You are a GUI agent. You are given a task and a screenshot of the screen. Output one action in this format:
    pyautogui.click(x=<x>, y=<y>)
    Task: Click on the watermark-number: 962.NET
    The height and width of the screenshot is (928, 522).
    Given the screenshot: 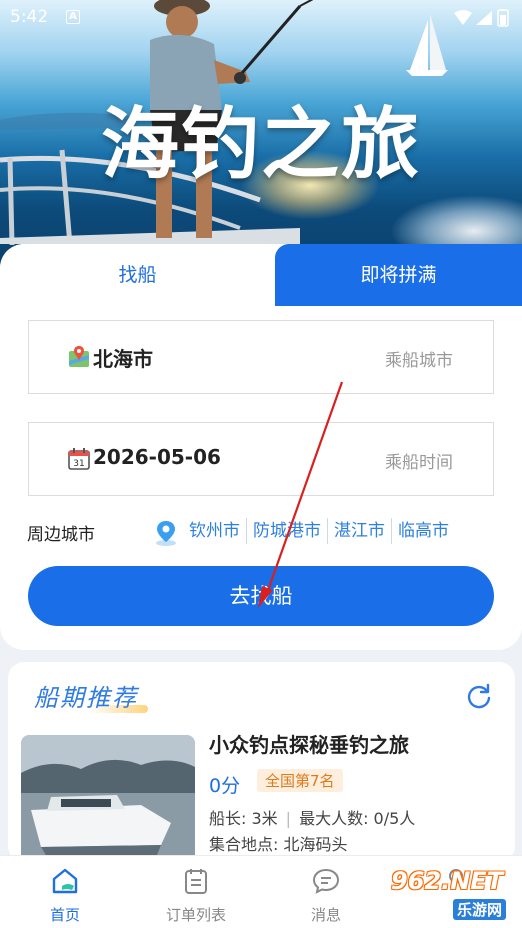 What is the action you would take?
    pyautogui.click(x=447, y=881)
    